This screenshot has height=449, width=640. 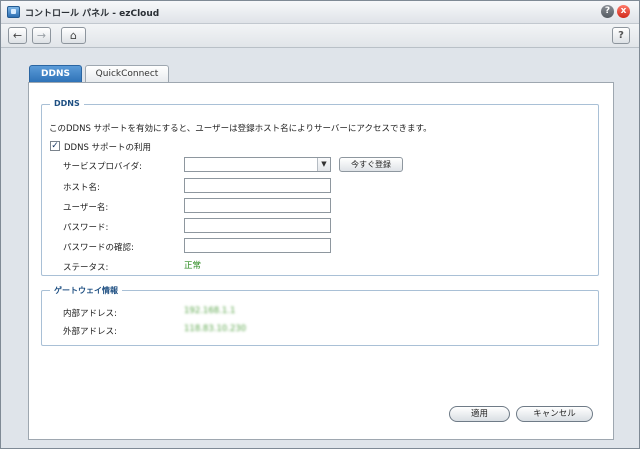 What do you see at coordinates (554, 414) in the screenshot?
I see `cancel-button: キャンセル` at bounding box center [554, 414].